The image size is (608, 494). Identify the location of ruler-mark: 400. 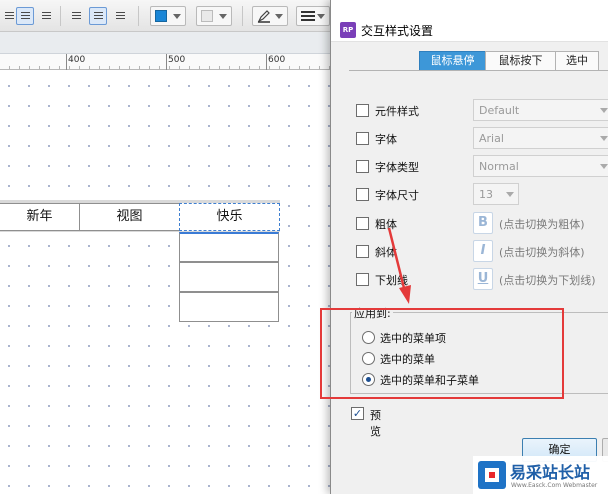
(77, 60).